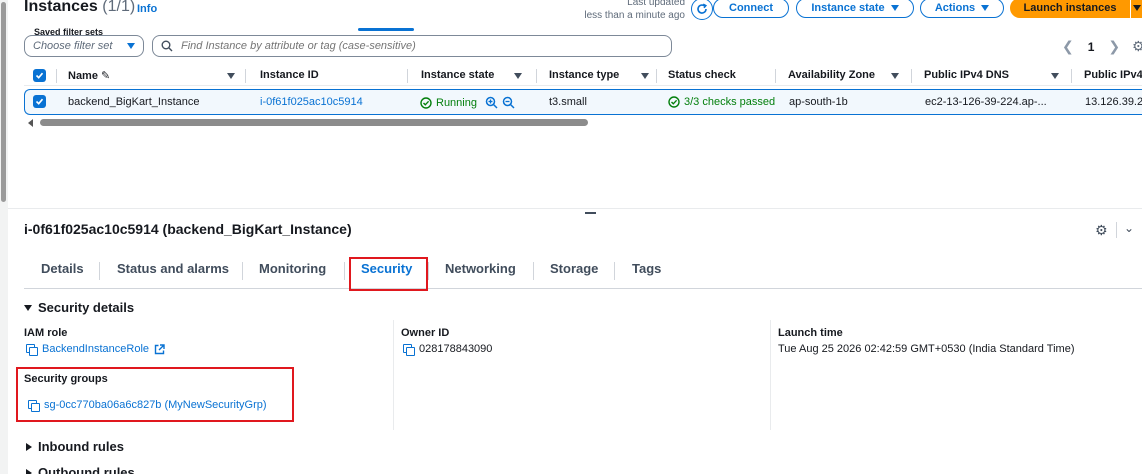 The image size is (1142, 474). Describe the element at coordinates (159, 348) in the screenshot. I see `external-link-icon` at that location.